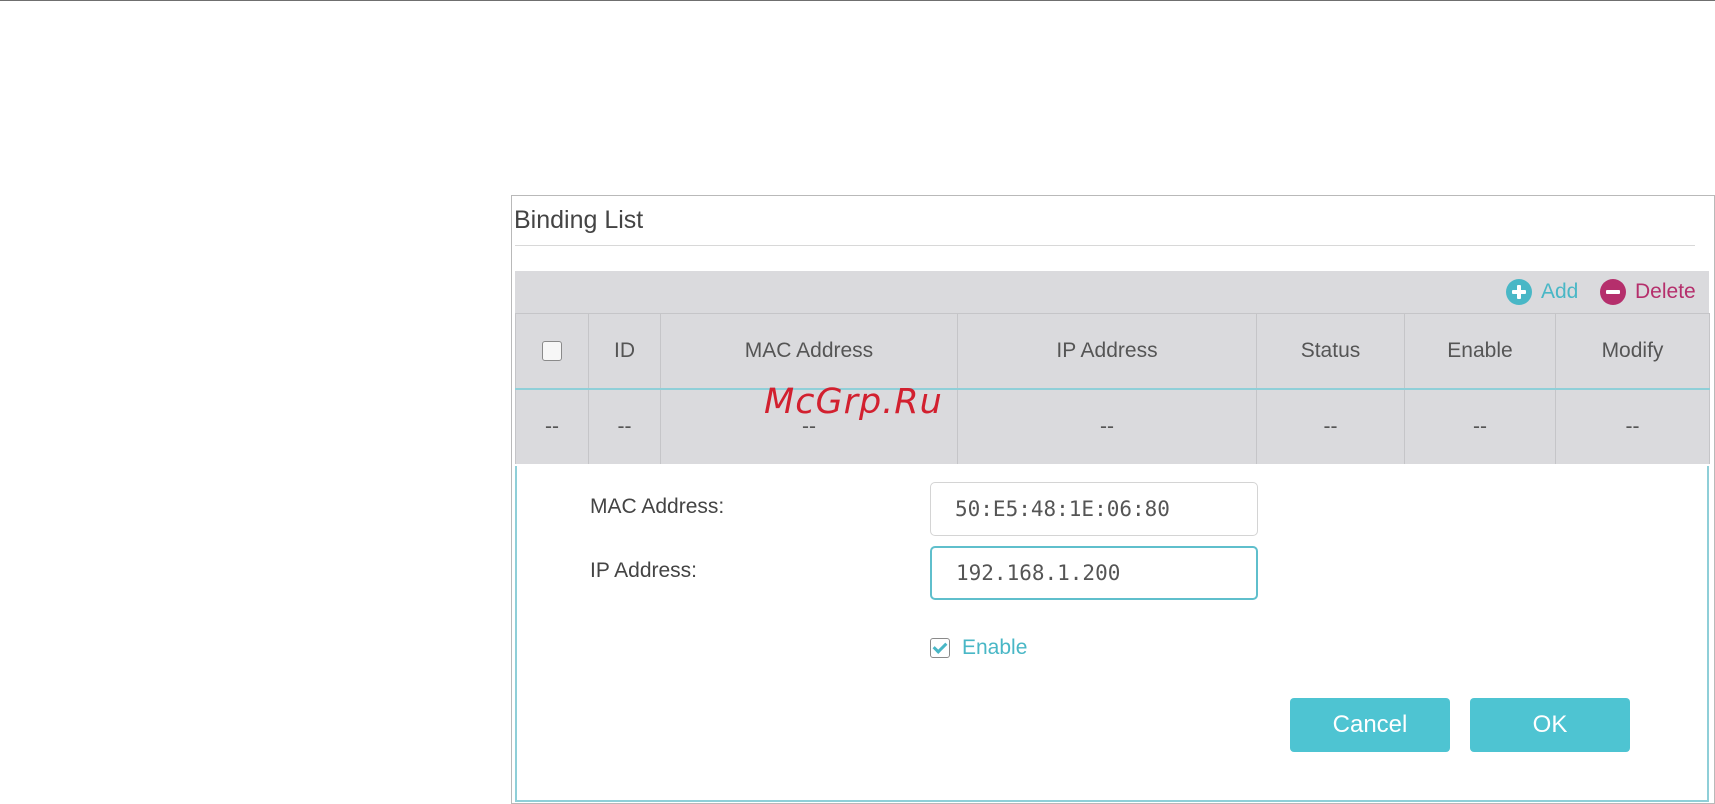 The width and height of the screenshot is (1715, 804). I want to click on enable-checkbox-row: Enable, so click(978, 648).